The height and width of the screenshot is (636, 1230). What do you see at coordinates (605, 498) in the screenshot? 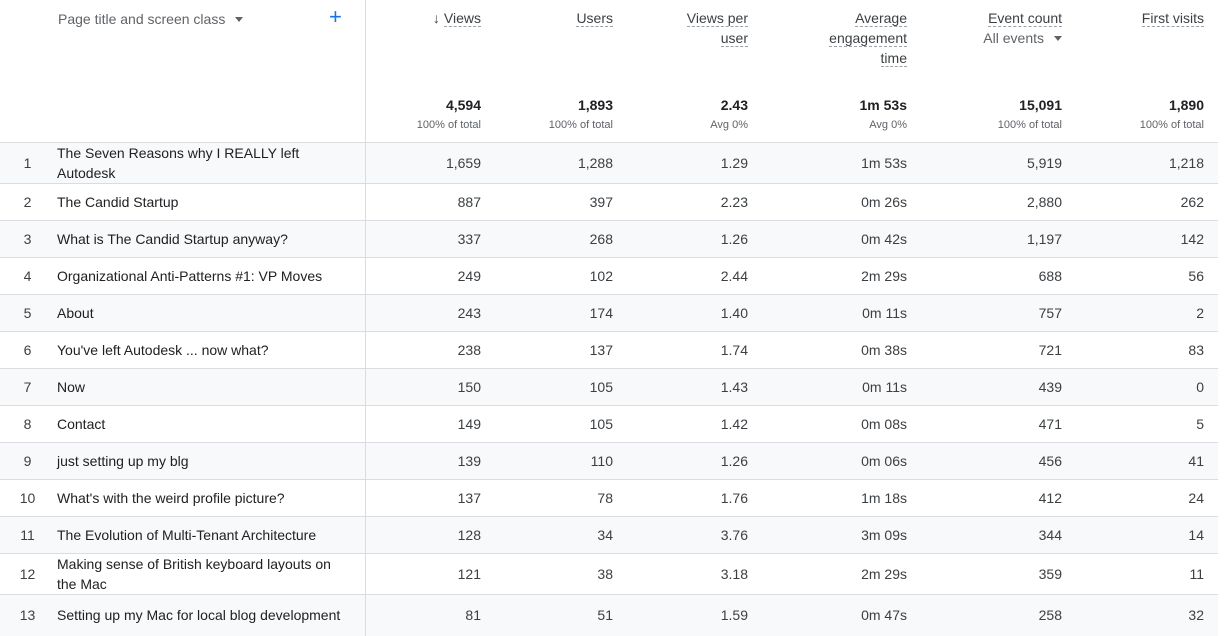
I see `metric-cell-users: 78` at bounding box center [605, 498].